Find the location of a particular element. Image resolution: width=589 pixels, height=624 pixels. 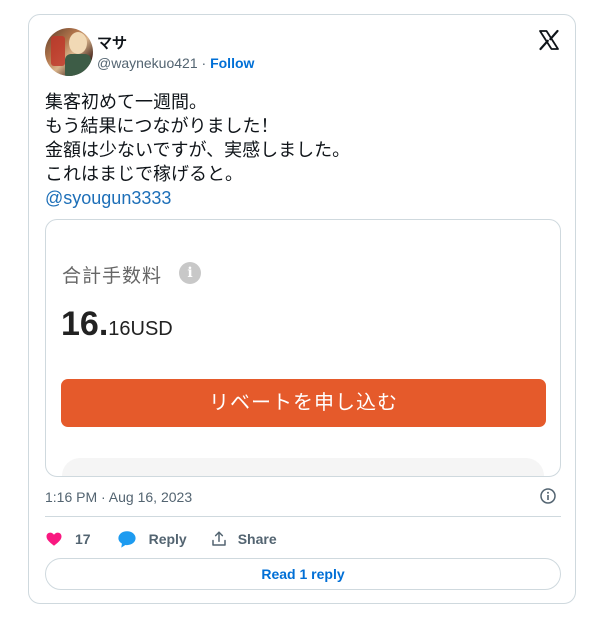

share-icon is located at coordinates (218, 538).